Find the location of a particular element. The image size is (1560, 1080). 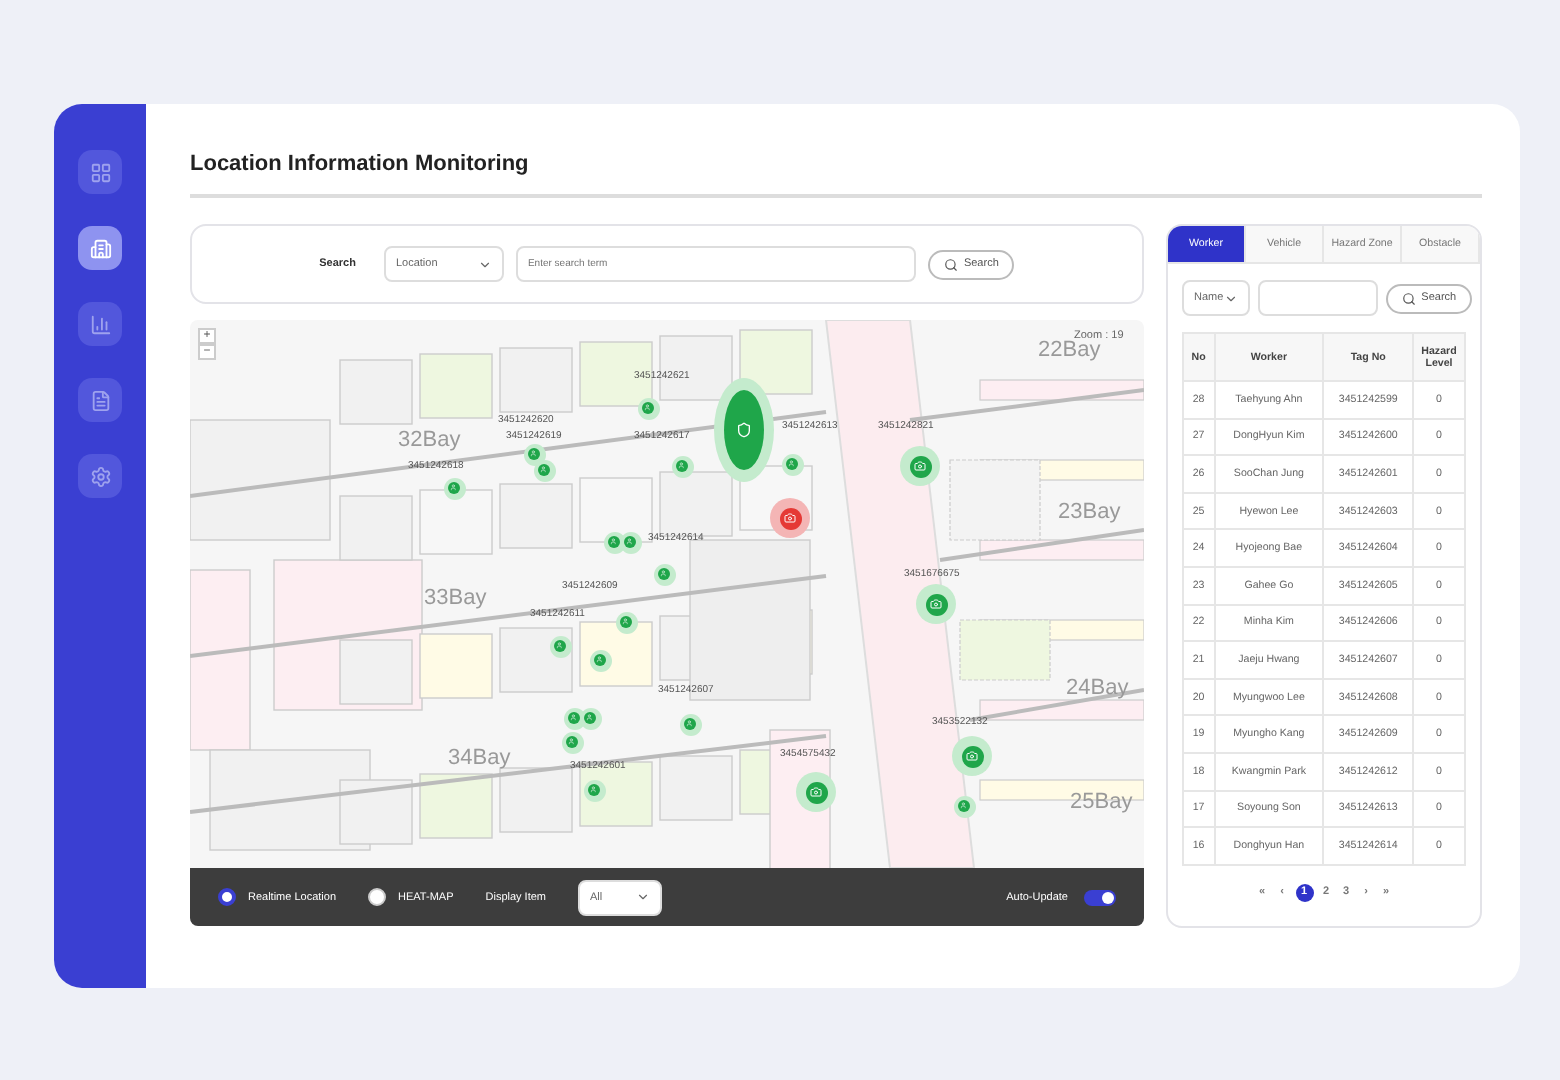

document-icon is located at coordinates (100, 400).